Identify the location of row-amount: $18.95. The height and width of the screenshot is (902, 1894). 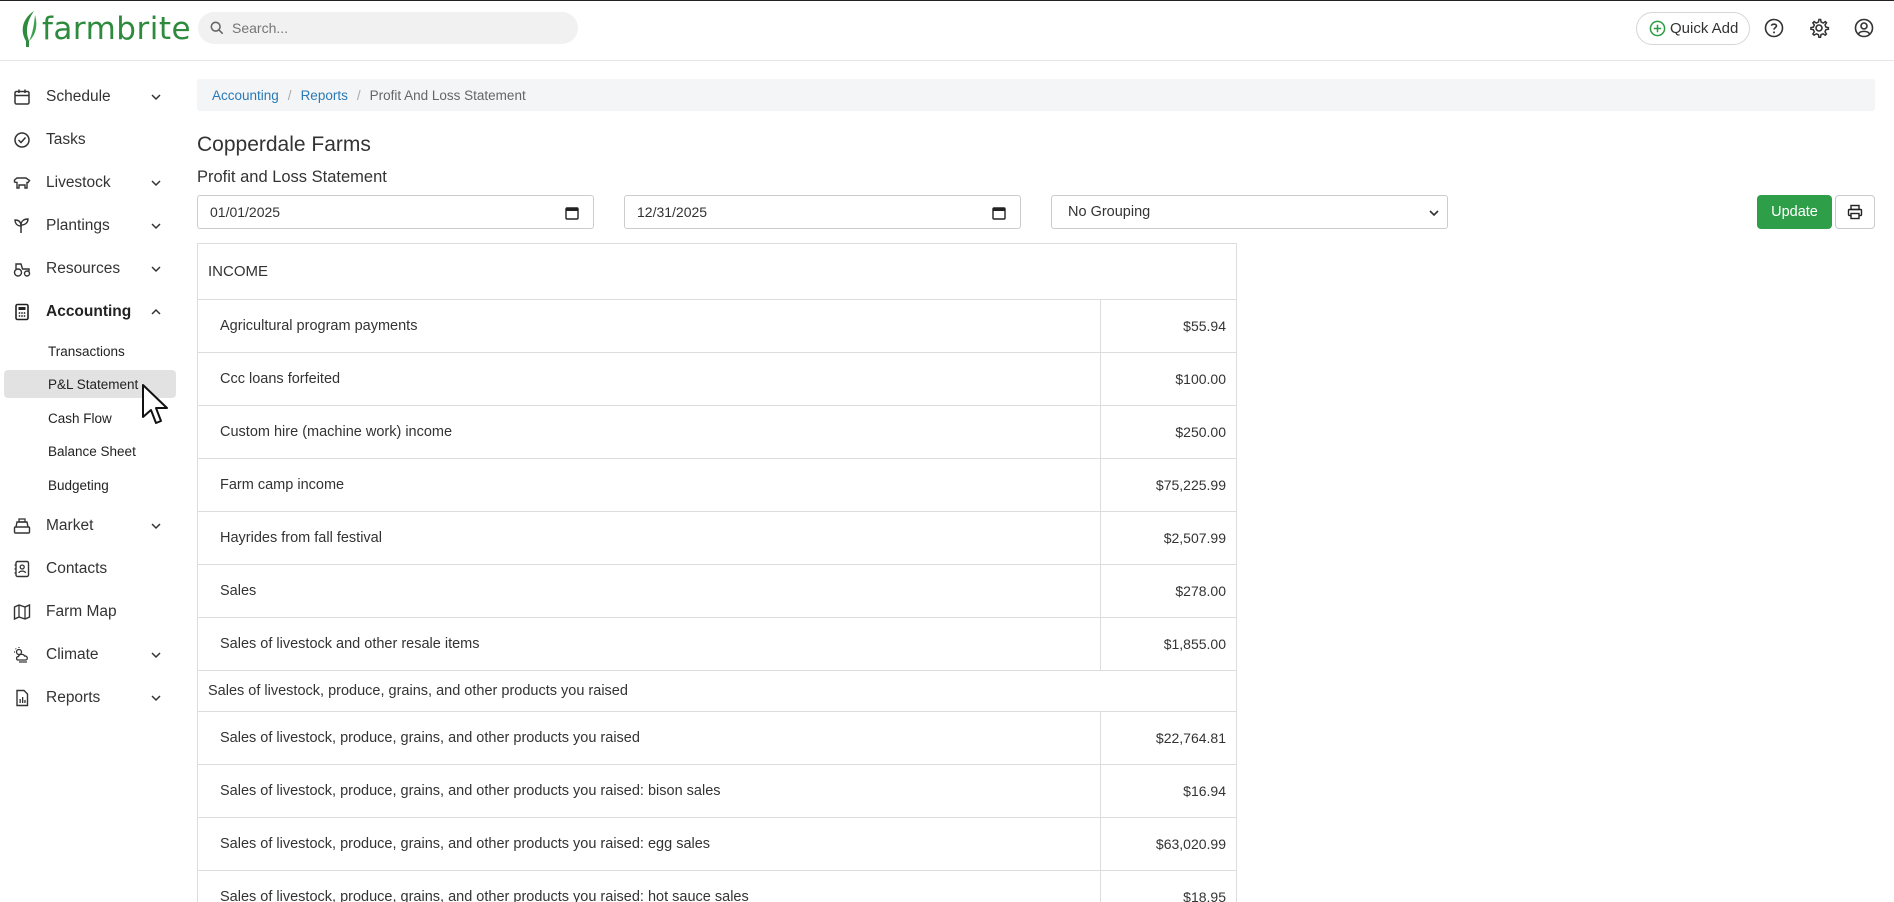
(1204, 895).